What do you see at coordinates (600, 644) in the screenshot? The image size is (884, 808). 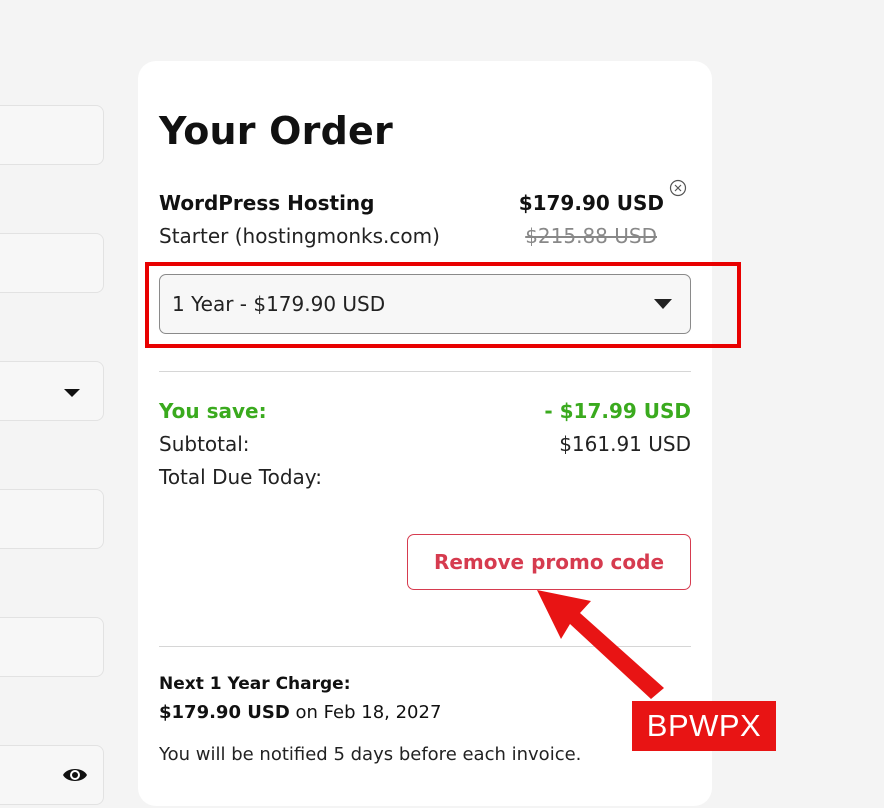 I see `annotation-arrow` at bounding box center [600, 644].